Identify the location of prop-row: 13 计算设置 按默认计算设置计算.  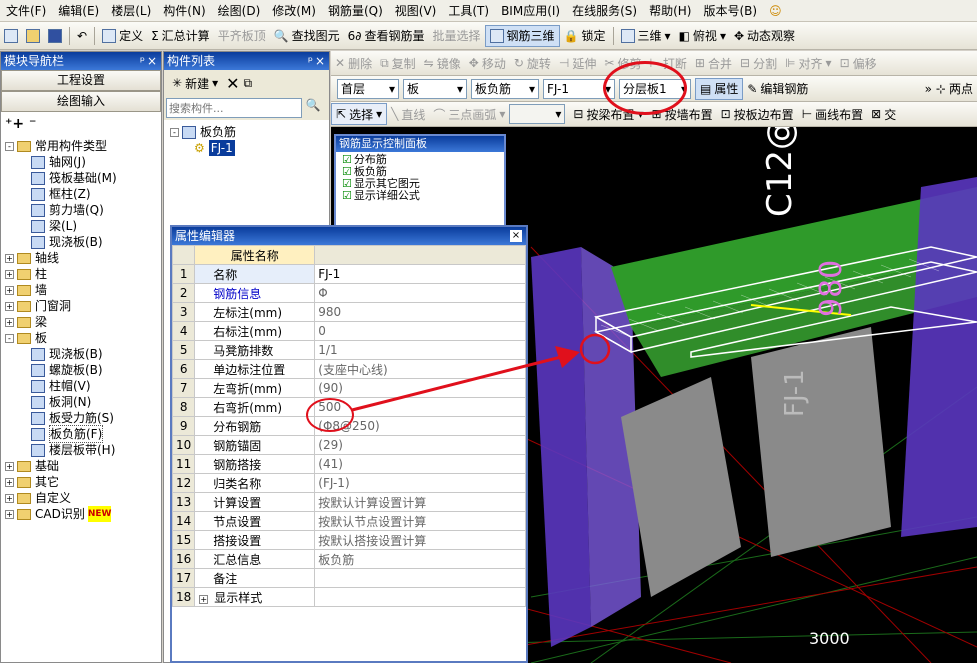
(348, 502).